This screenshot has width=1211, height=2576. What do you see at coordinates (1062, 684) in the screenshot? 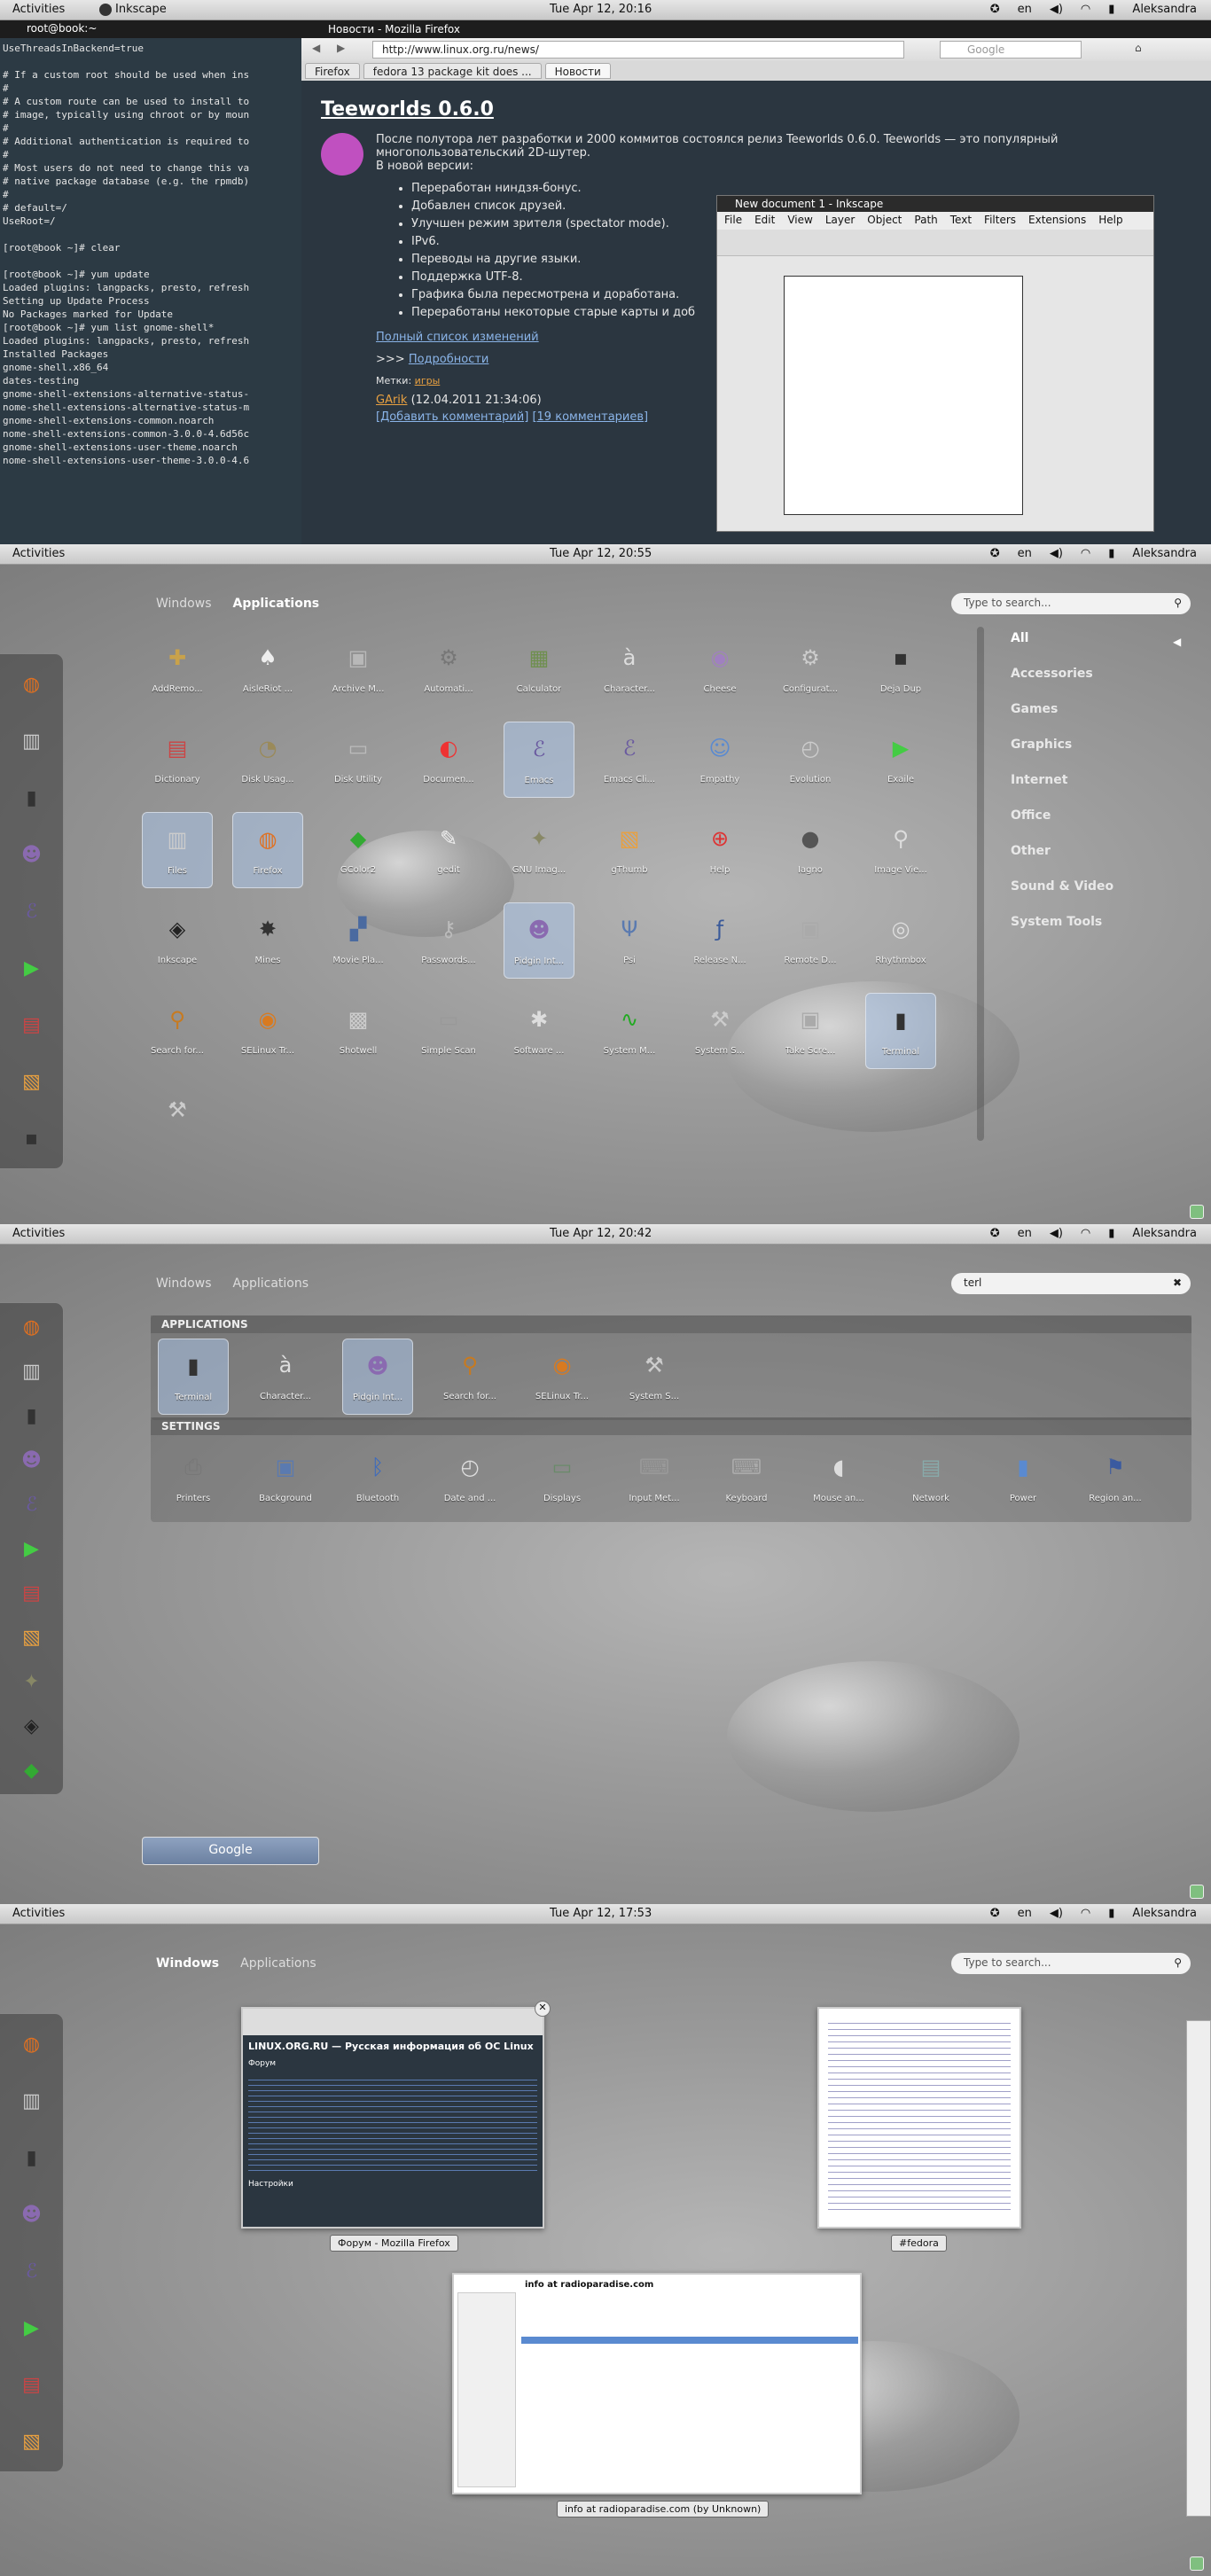
I see `category-item: Accessories` at bounding box center [1062, 684].